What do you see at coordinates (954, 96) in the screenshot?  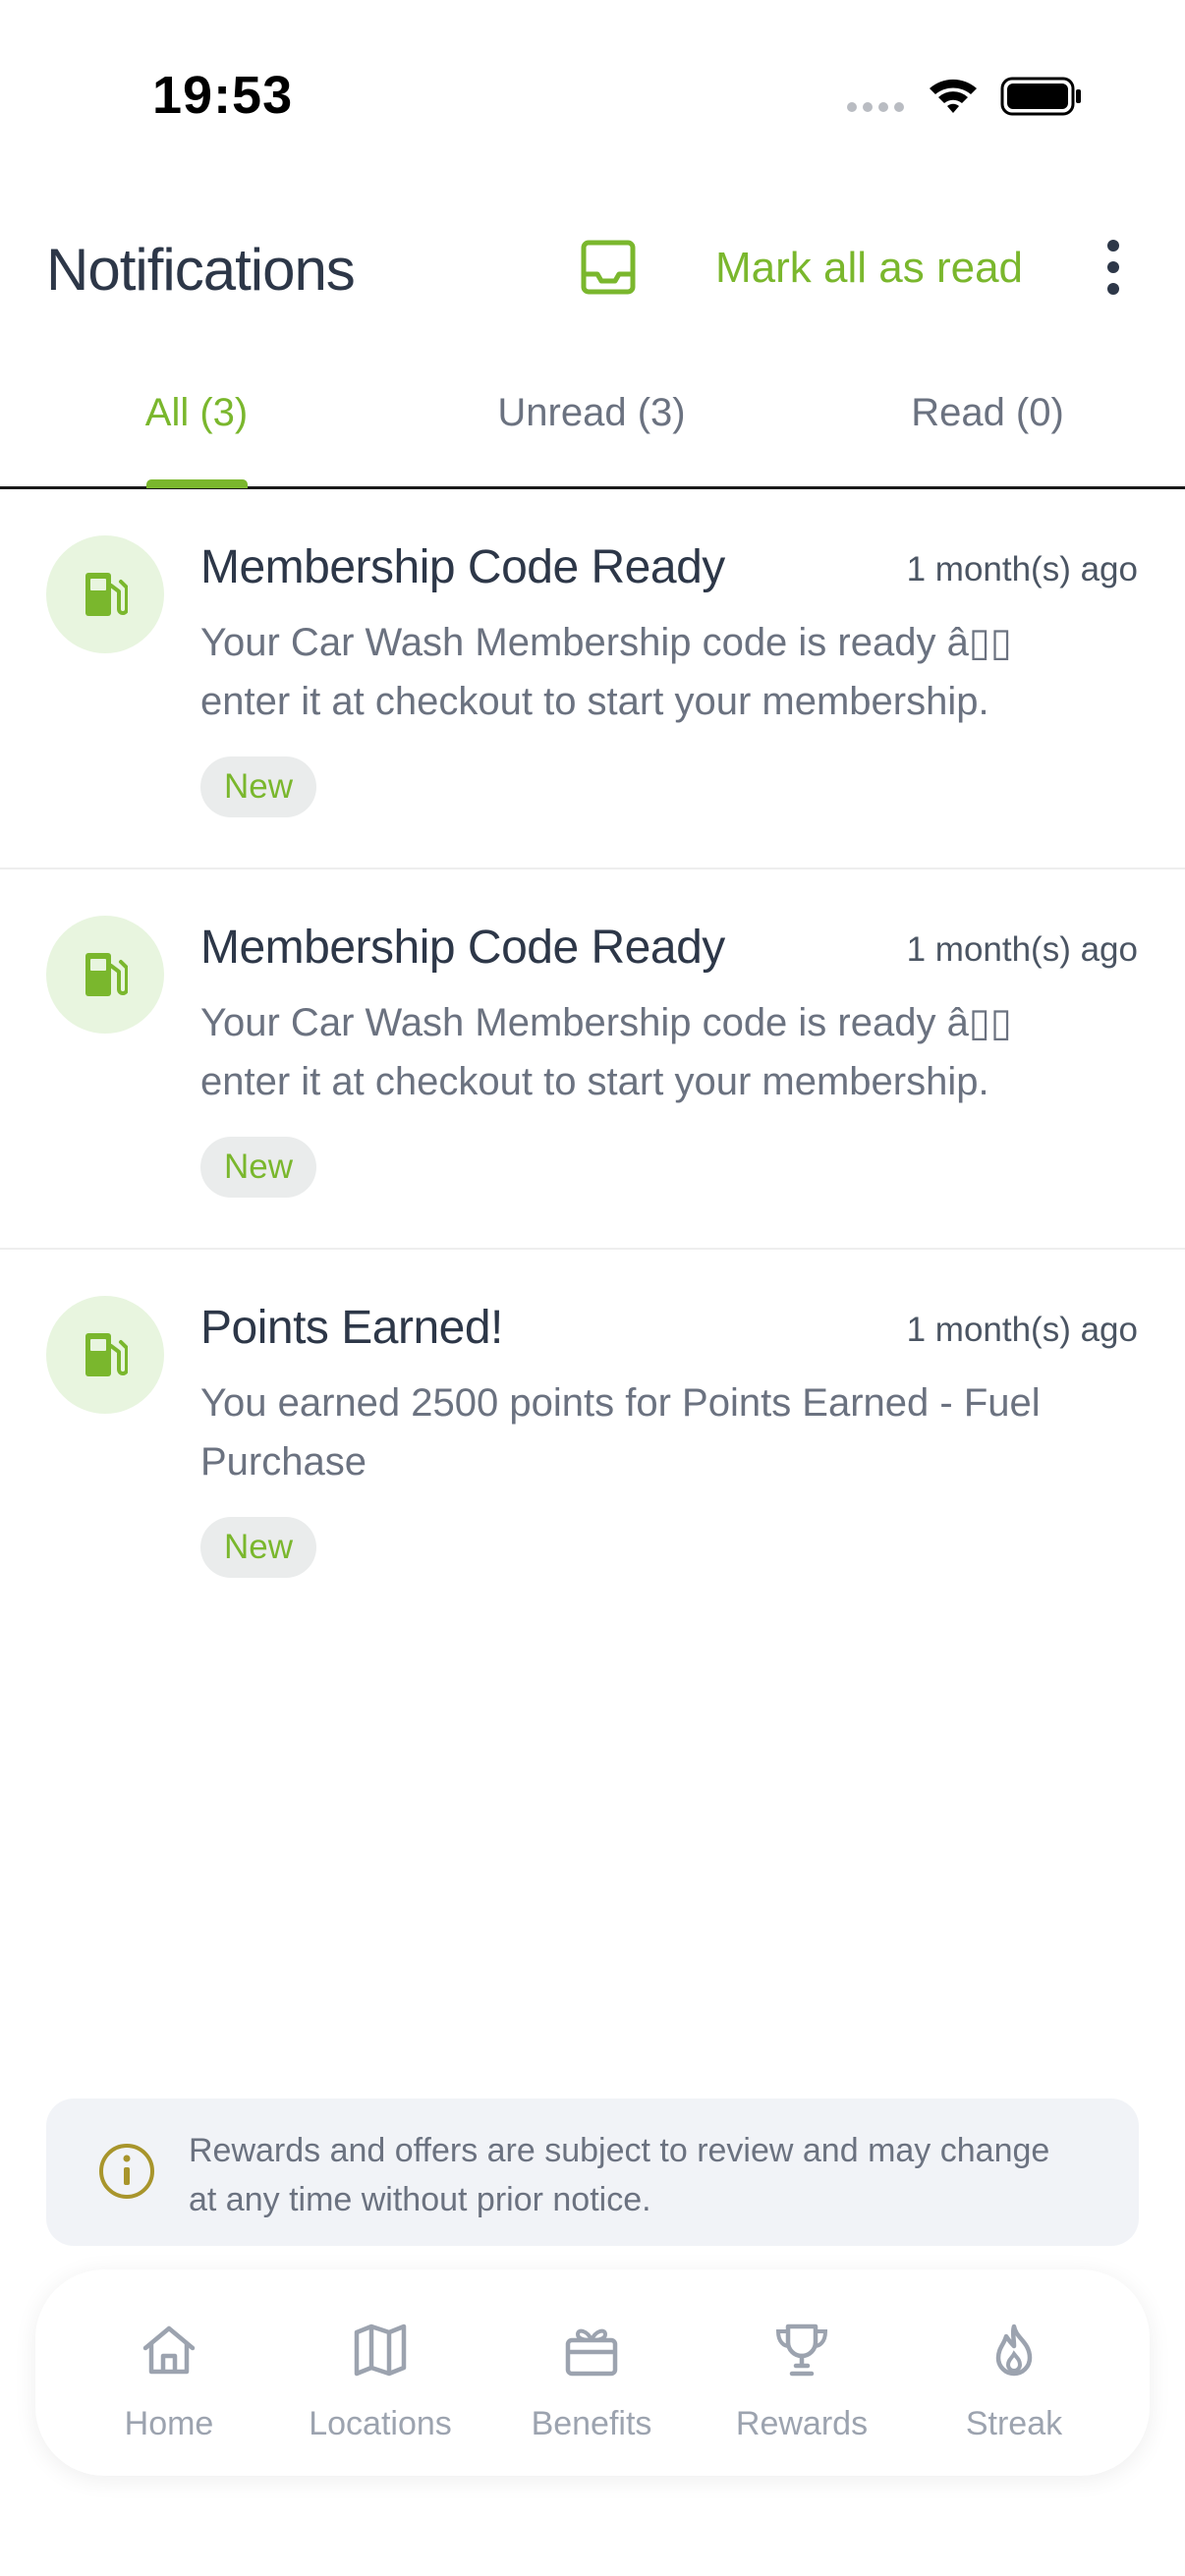 I see `wifi-icon` at bounding box center [954, 96].